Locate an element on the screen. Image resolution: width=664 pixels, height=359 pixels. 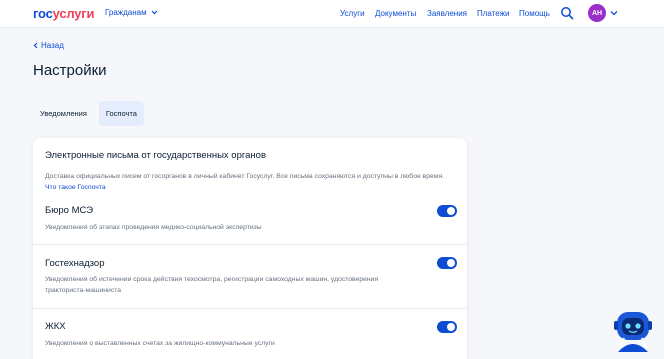
toggle-bmse is located at coordinates (447, 211).